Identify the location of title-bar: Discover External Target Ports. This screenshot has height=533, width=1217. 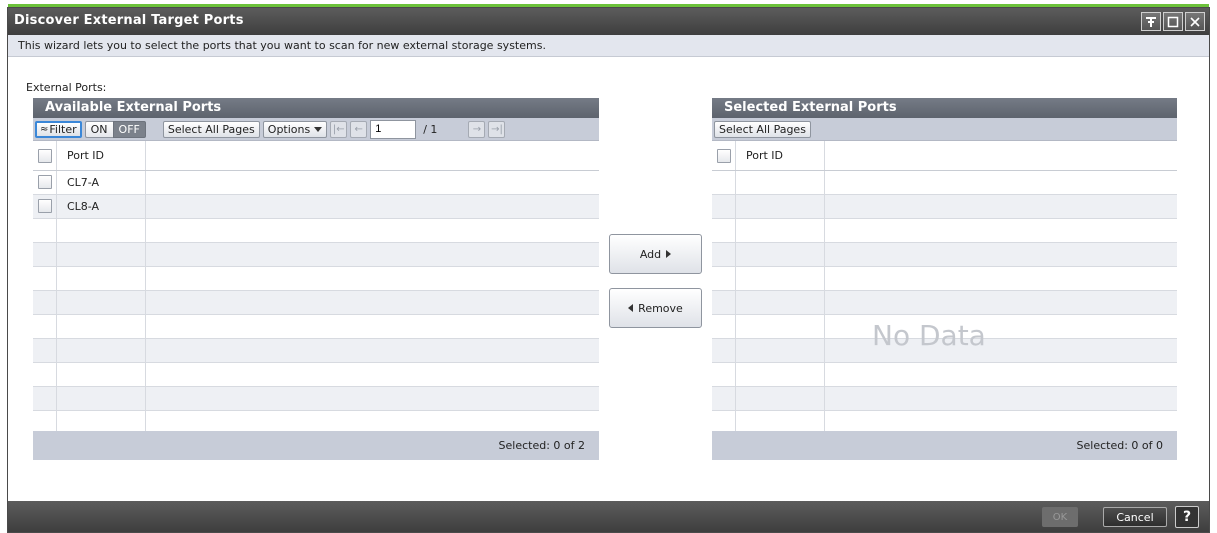
(608, 21).